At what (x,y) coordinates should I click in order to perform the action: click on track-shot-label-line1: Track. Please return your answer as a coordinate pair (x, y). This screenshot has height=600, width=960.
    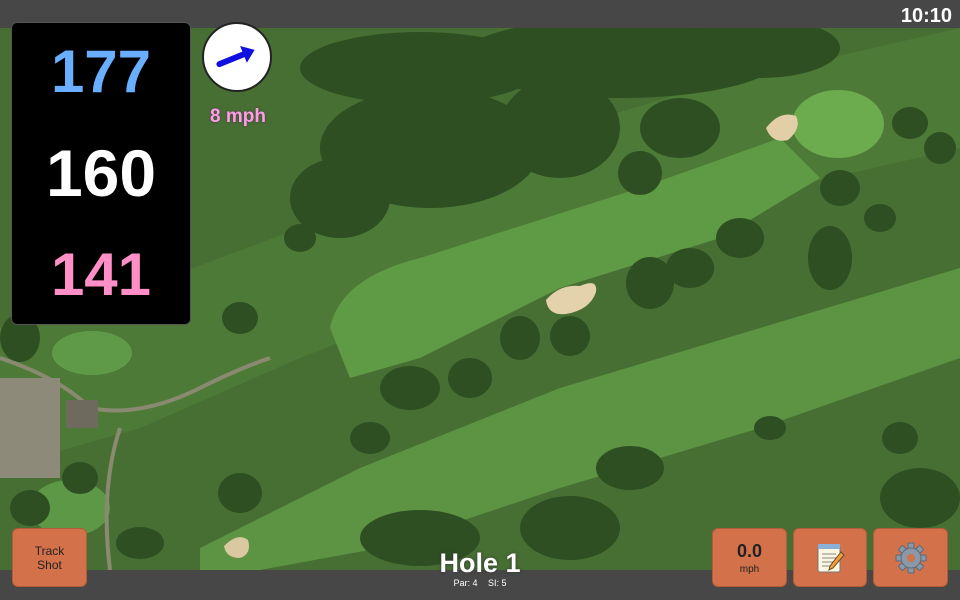
    Looking at the image, I should click on (49, 550).